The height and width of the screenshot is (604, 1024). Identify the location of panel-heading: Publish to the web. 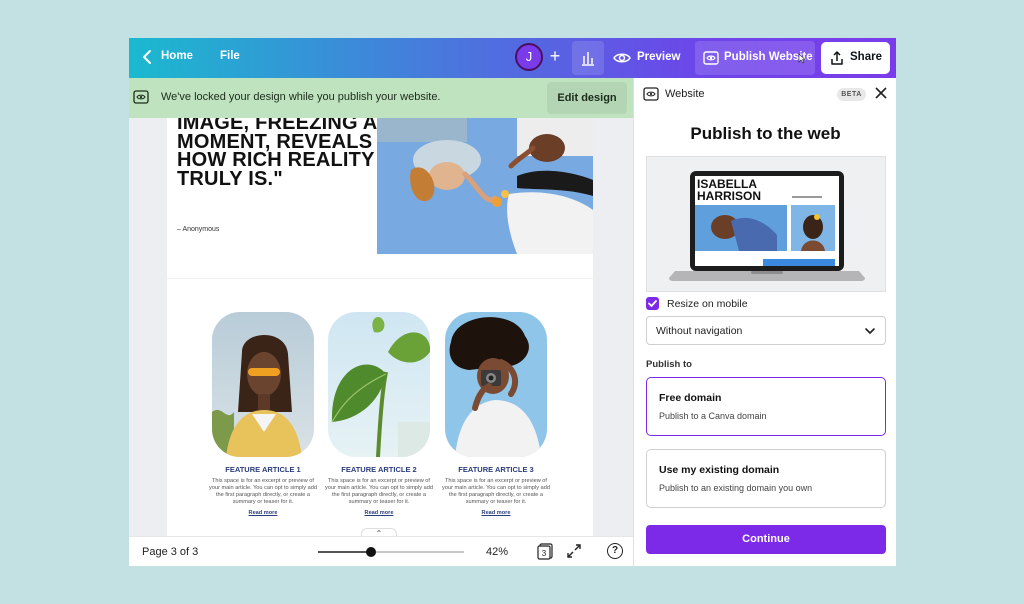
(765, 133).